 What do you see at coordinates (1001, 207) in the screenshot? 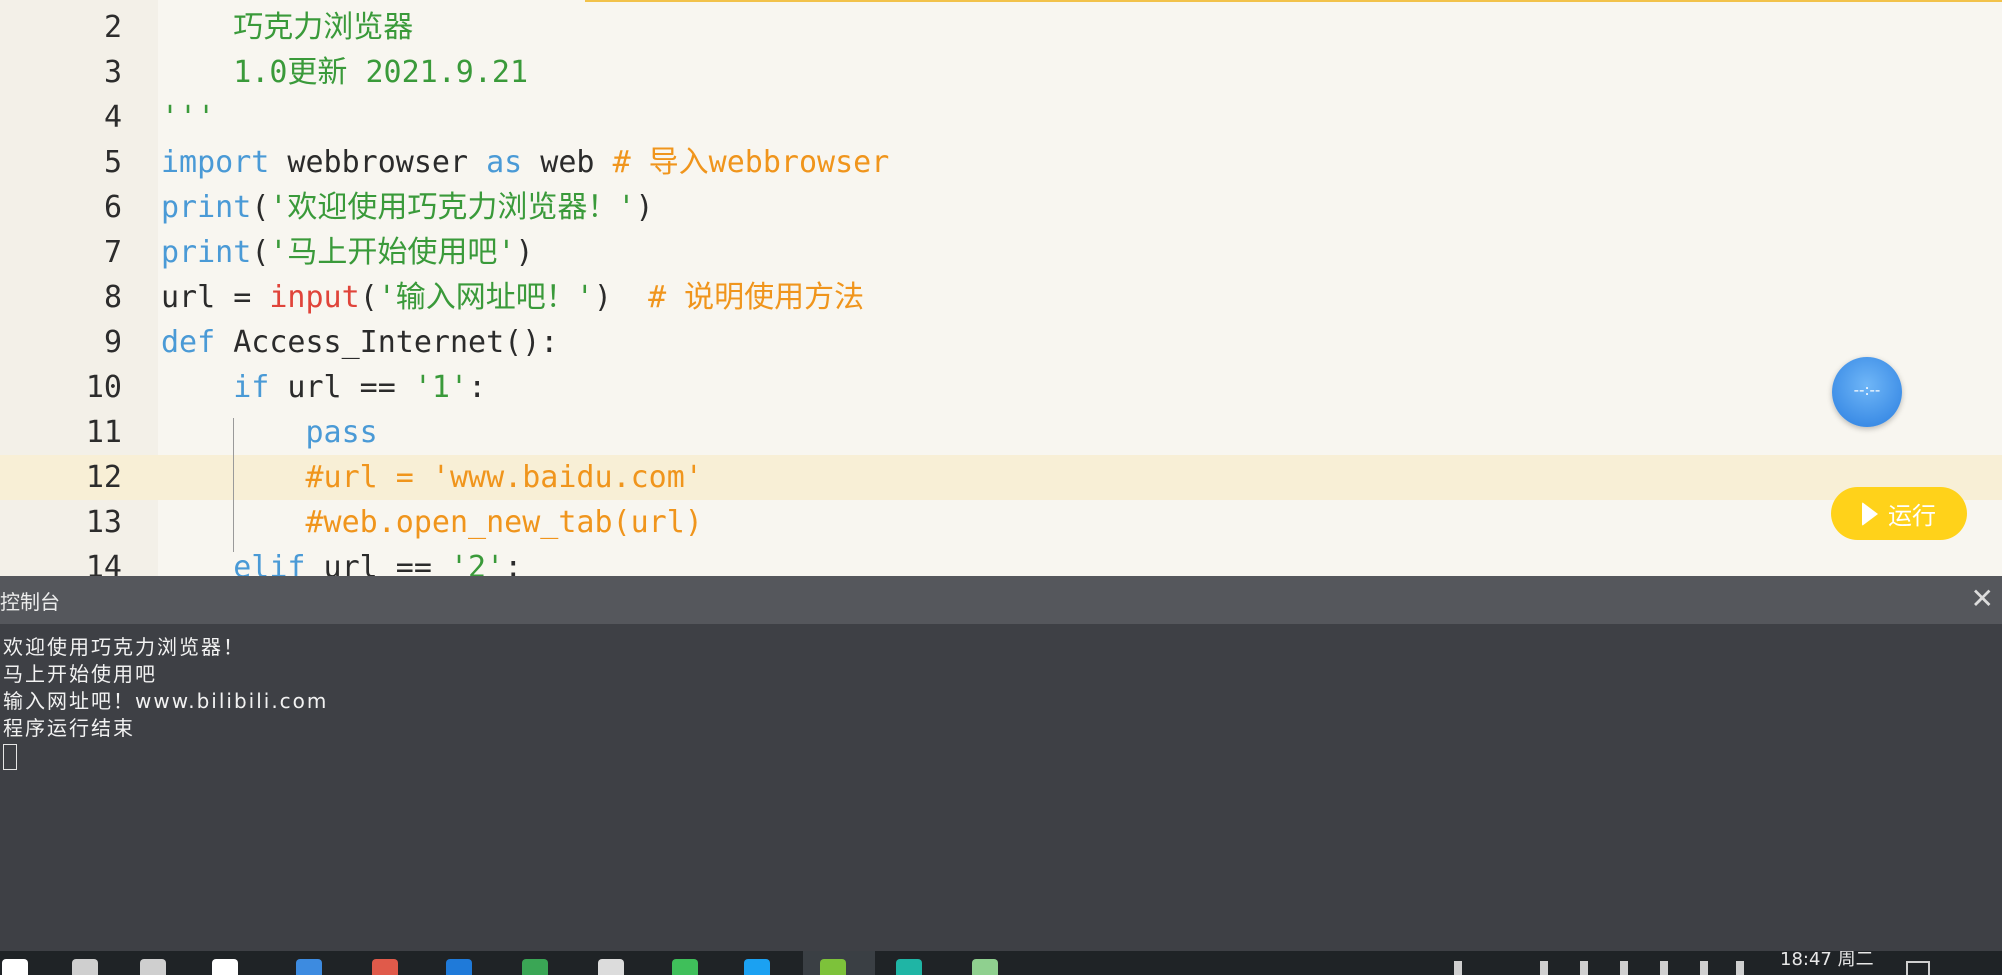
I see `code-line: 6 print('欢迎使用巧克力浏览器！')` at bounding box center [1001, 207].